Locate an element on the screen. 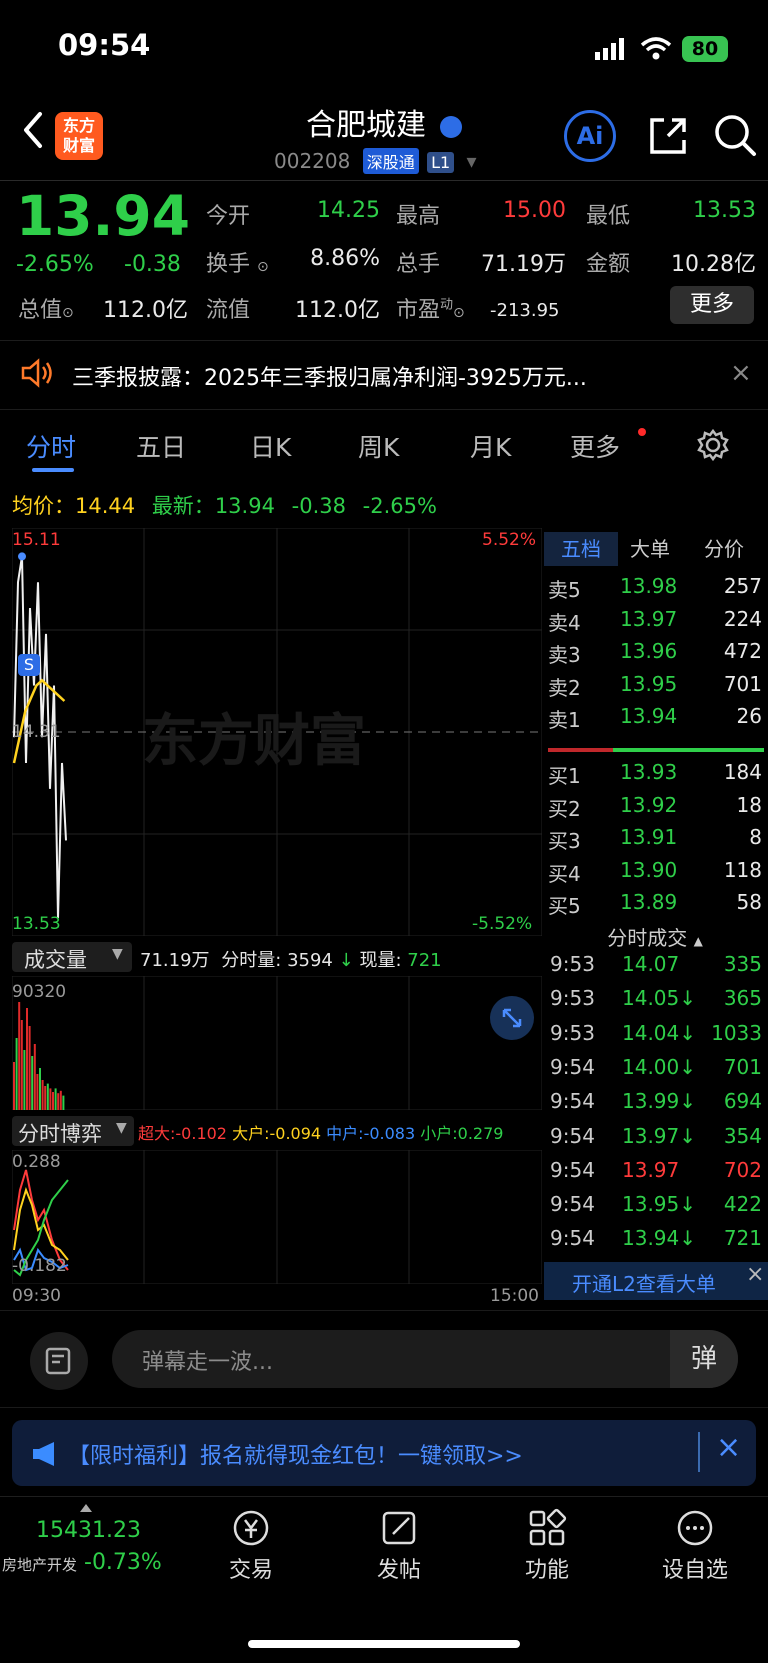  orderbook-tab-depth: 五档 is located at coordinates (581, 549).